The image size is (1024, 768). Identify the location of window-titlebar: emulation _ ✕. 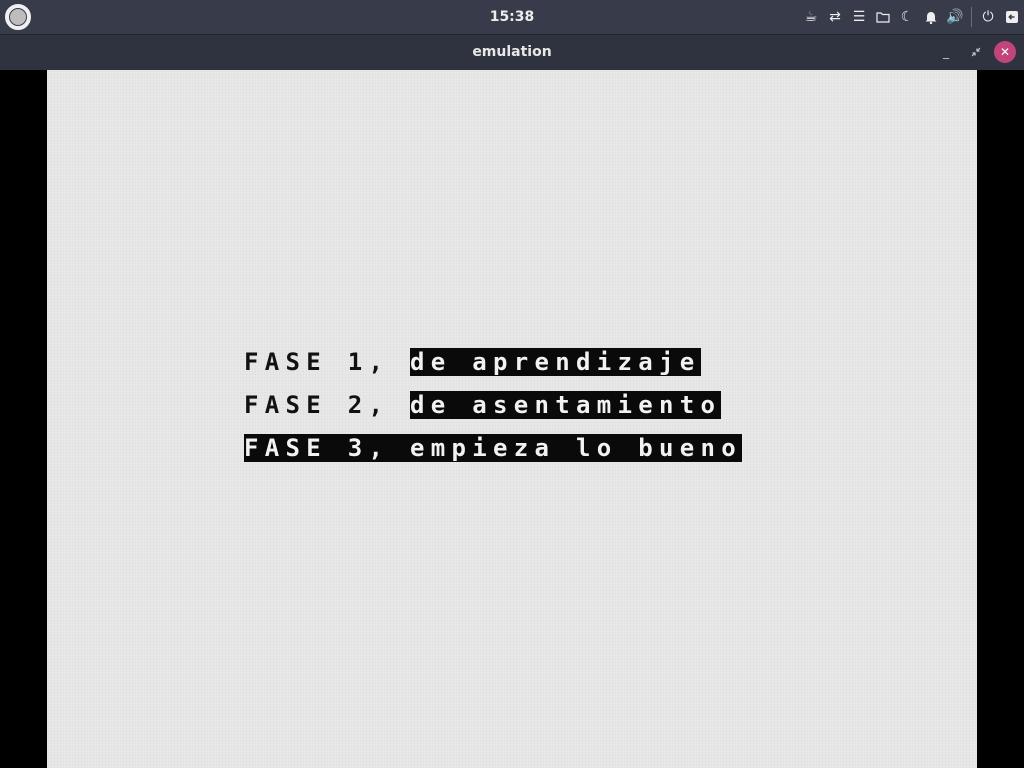
(512, 52).